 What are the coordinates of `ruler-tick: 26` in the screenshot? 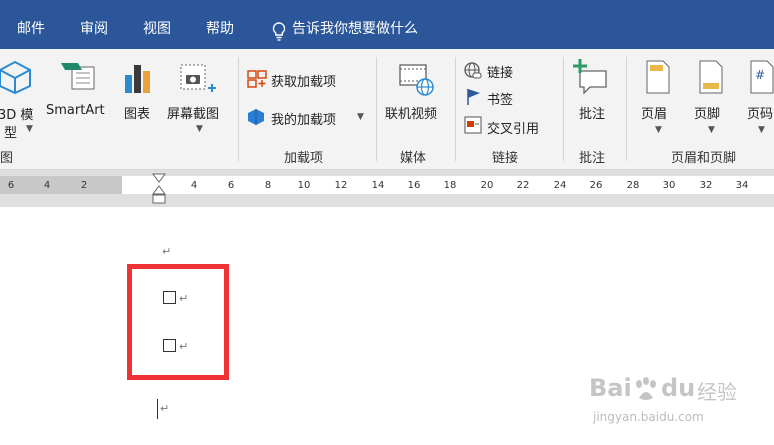 It's located at (596, 185).